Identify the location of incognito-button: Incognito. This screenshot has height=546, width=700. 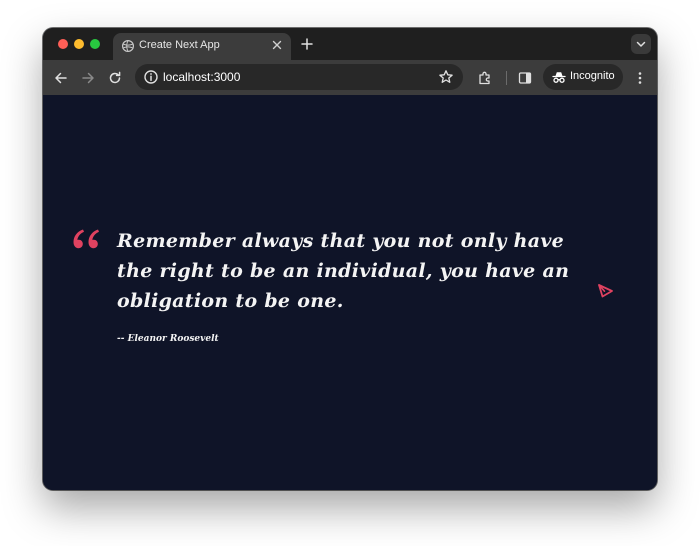
(583, 77).